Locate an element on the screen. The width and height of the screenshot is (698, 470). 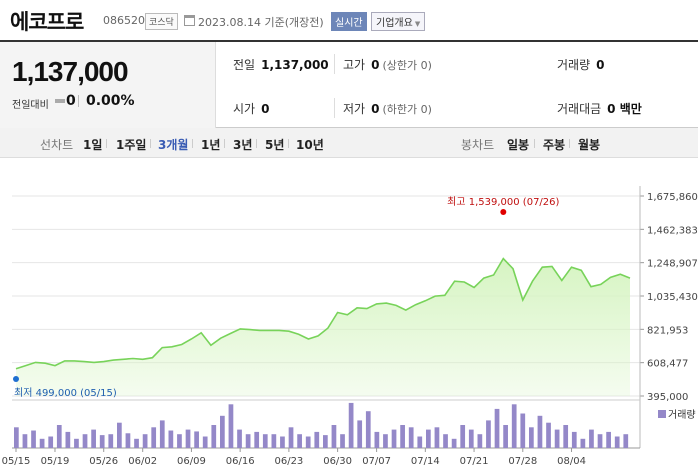
x-tick-label: 05/19 is located at coordinates (55, 461).